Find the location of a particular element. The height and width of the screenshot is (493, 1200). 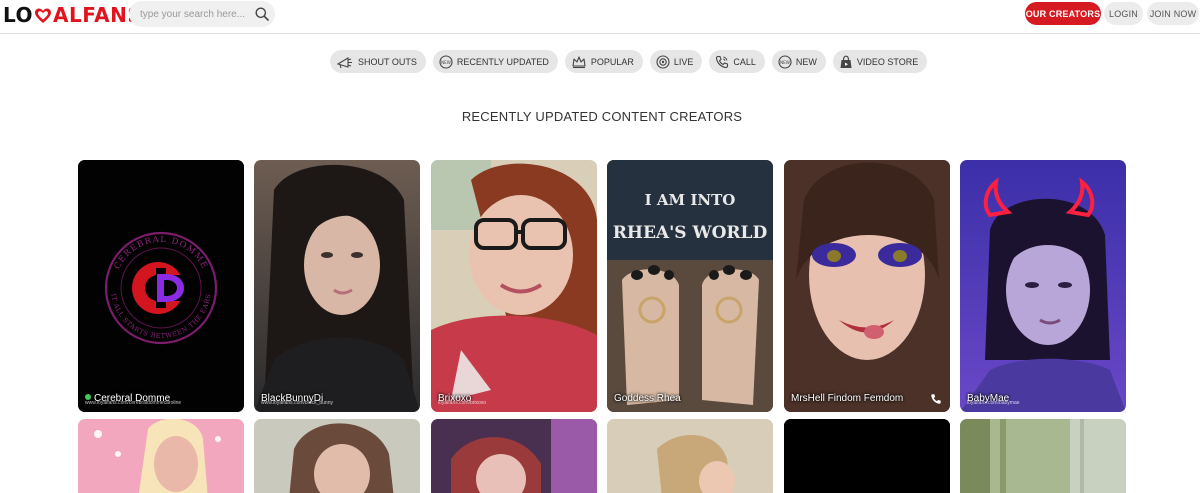

creator-handle: loyalfans.com/brixoxo is located at coordinates (462, 403).